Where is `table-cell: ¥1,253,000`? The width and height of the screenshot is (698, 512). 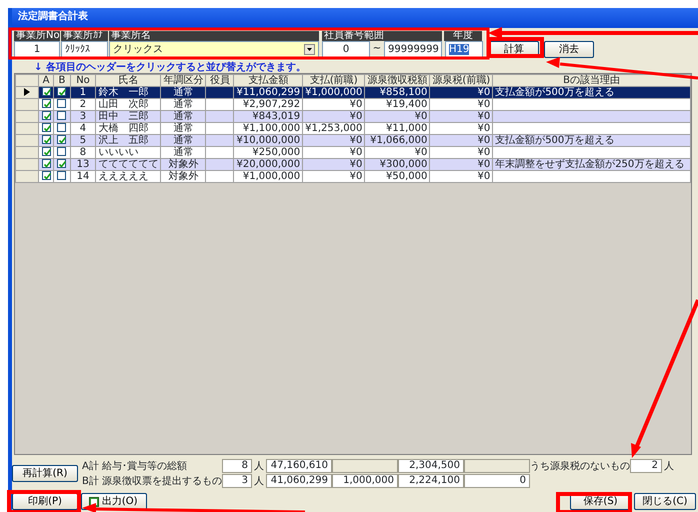 table-cell: ¥1,253,000 is located at coordinates (333, 128).